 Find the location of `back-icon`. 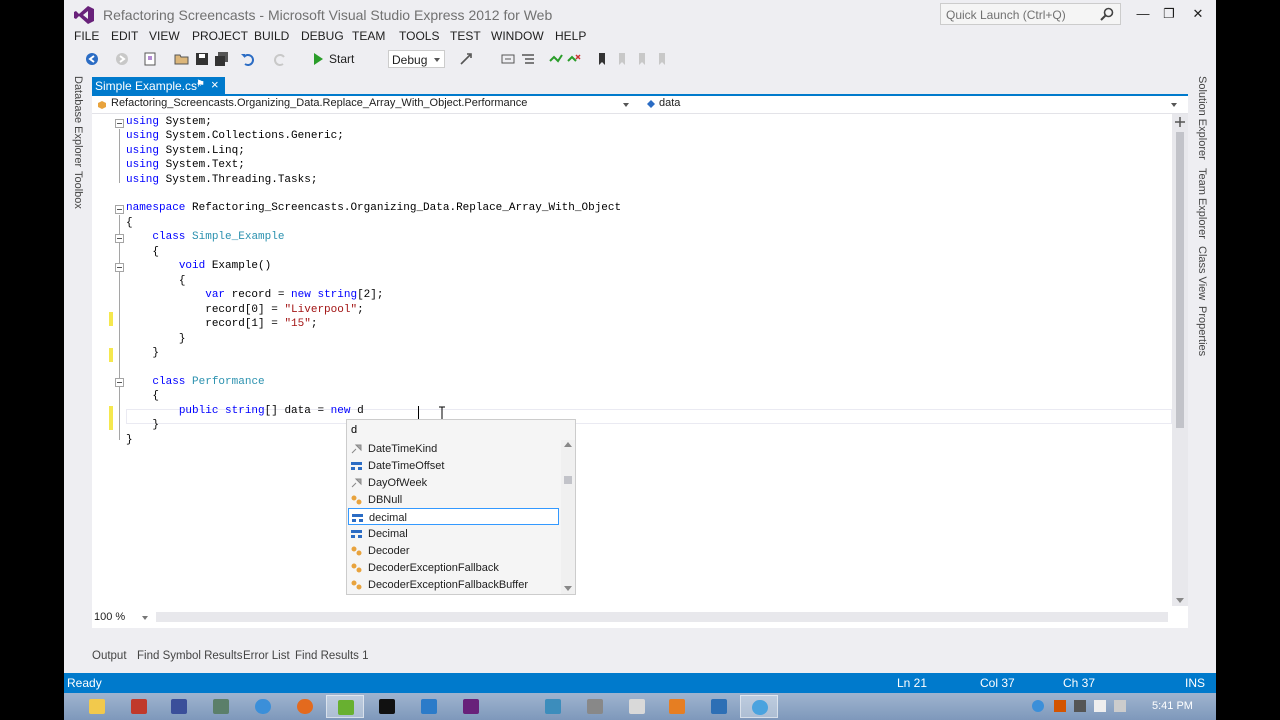

back-icon is located at coordinates (92, 59).